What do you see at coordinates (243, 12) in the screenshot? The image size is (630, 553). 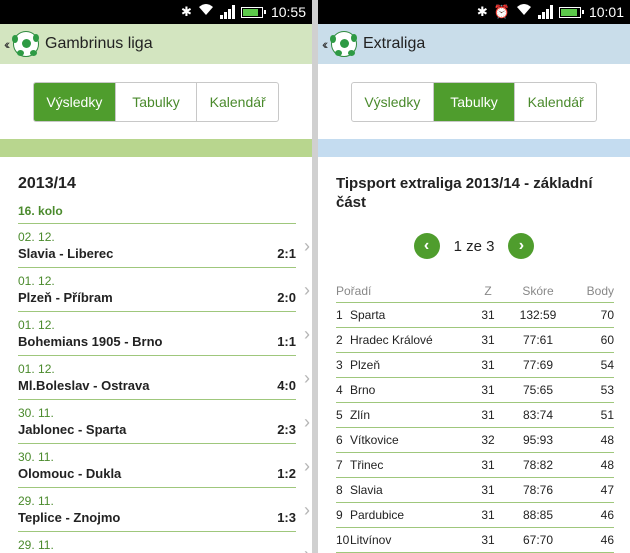 I see `status-icons: ✱ 10:55` at bounding box center [243, 12].